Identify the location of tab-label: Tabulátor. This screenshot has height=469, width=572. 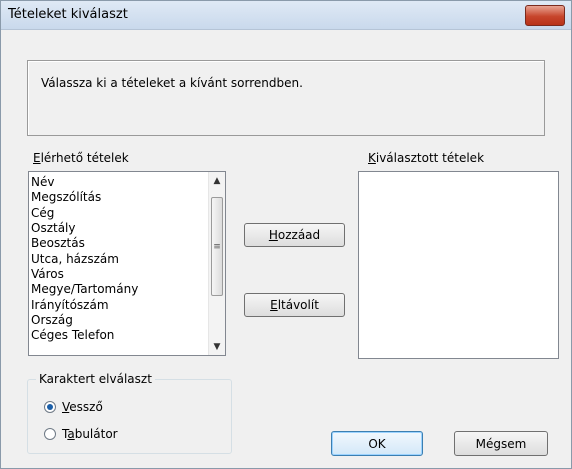
(90, 434).